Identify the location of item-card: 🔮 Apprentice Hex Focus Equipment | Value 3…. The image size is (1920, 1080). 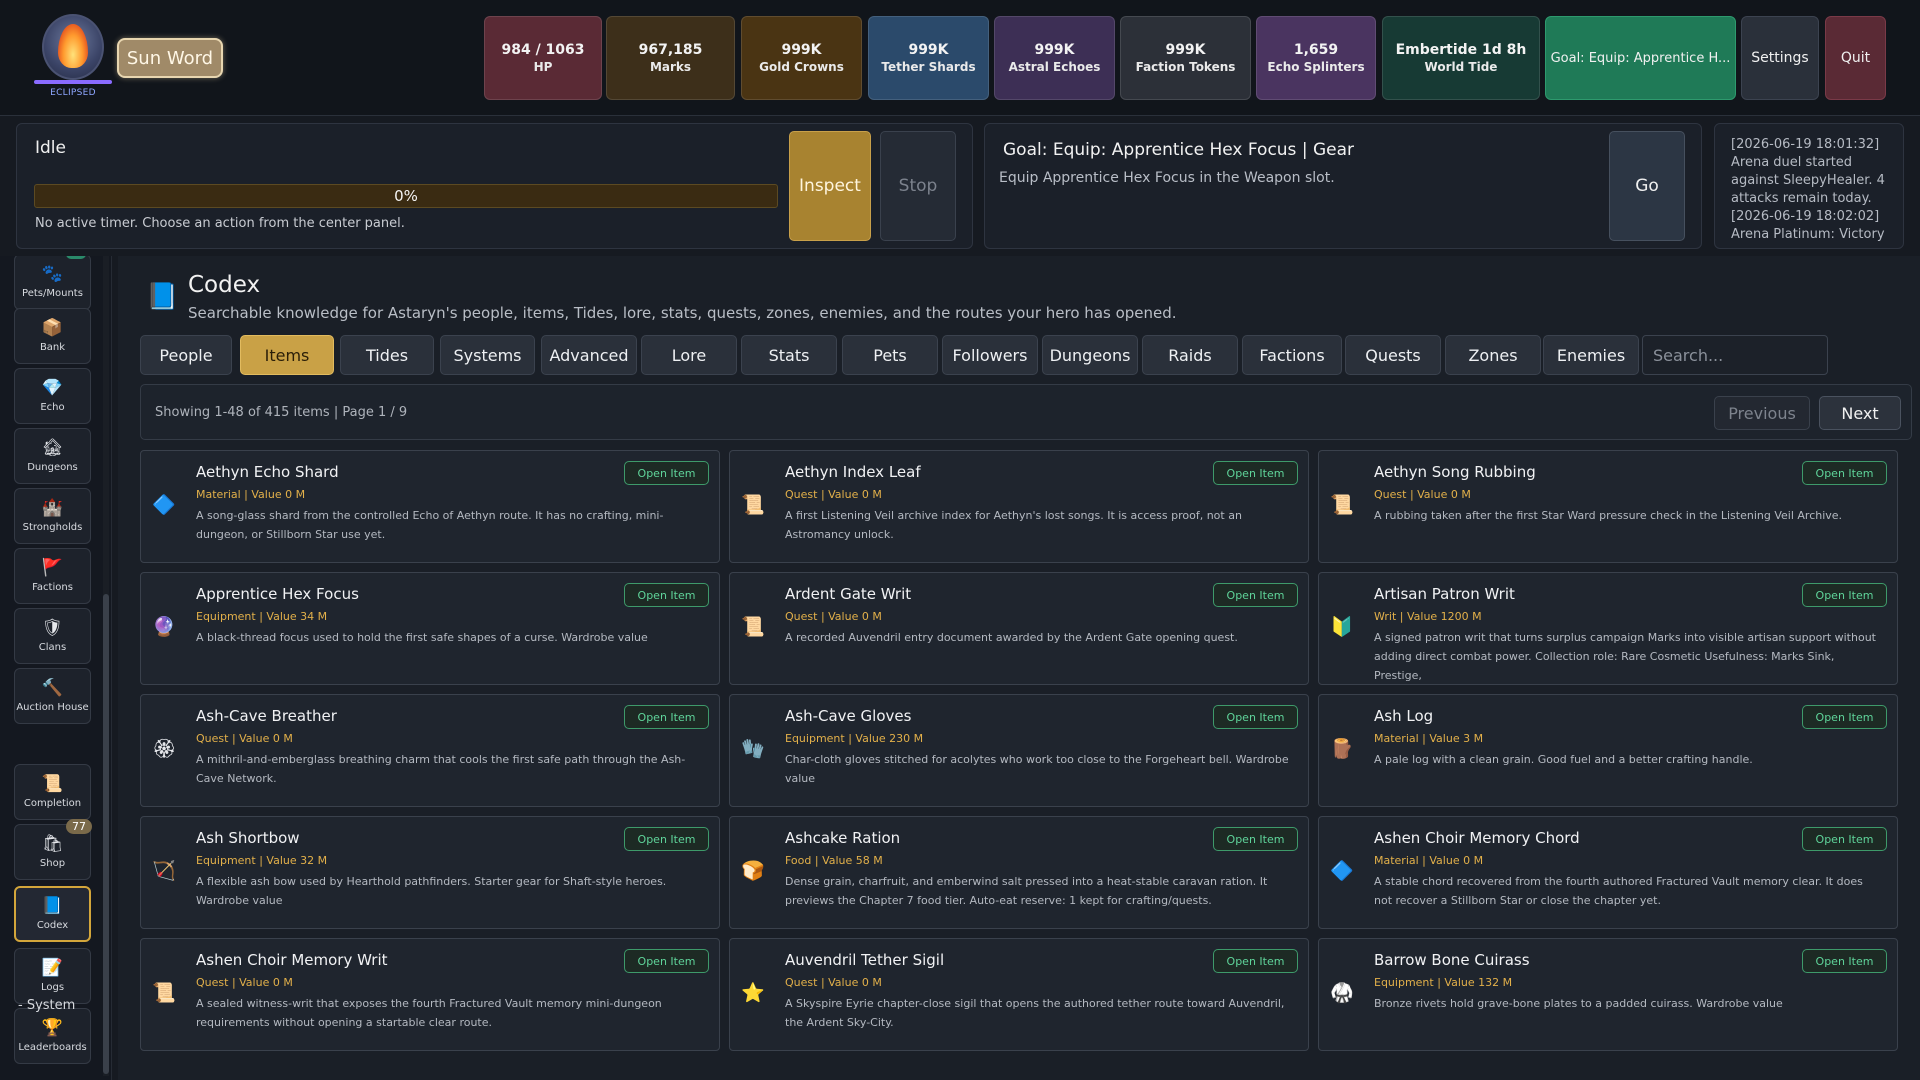
(430, 628).